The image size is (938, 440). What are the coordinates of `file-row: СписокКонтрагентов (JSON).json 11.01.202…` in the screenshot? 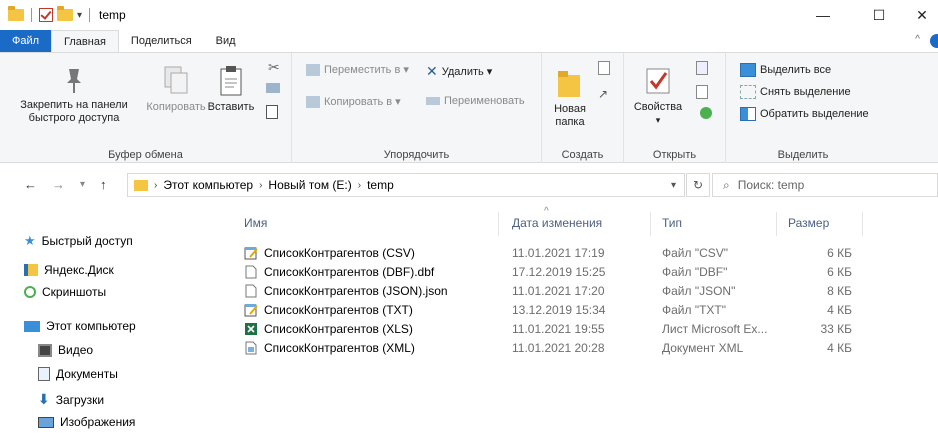 It's located at (585, 291).